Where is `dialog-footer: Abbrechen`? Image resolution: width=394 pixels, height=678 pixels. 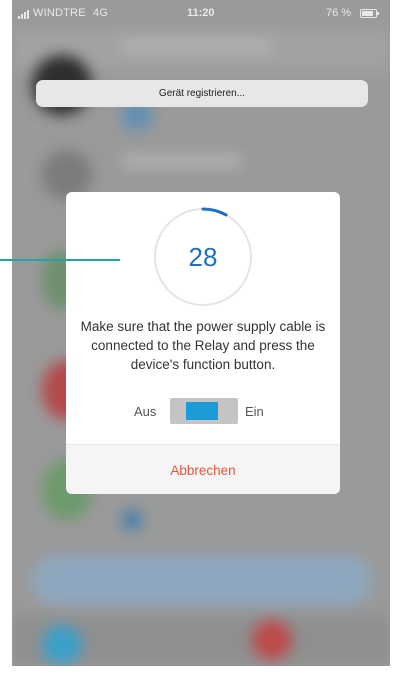 dialog-footer: Abbrechen is located at coordinates (203, 469).